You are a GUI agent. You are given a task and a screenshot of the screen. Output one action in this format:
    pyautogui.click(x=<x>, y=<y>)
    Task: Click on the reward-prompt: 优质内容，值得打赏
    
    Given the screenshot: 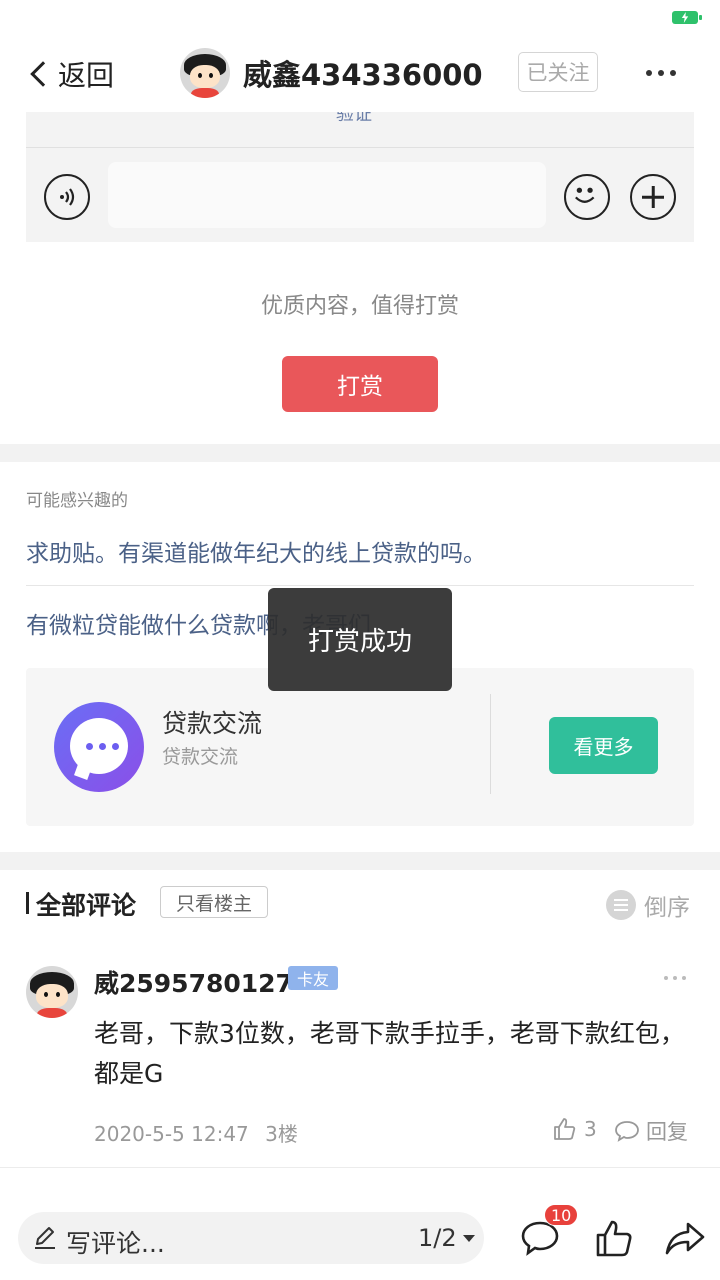 What is the action you would take?
    pyautogui.click(x=359, y=306)
    